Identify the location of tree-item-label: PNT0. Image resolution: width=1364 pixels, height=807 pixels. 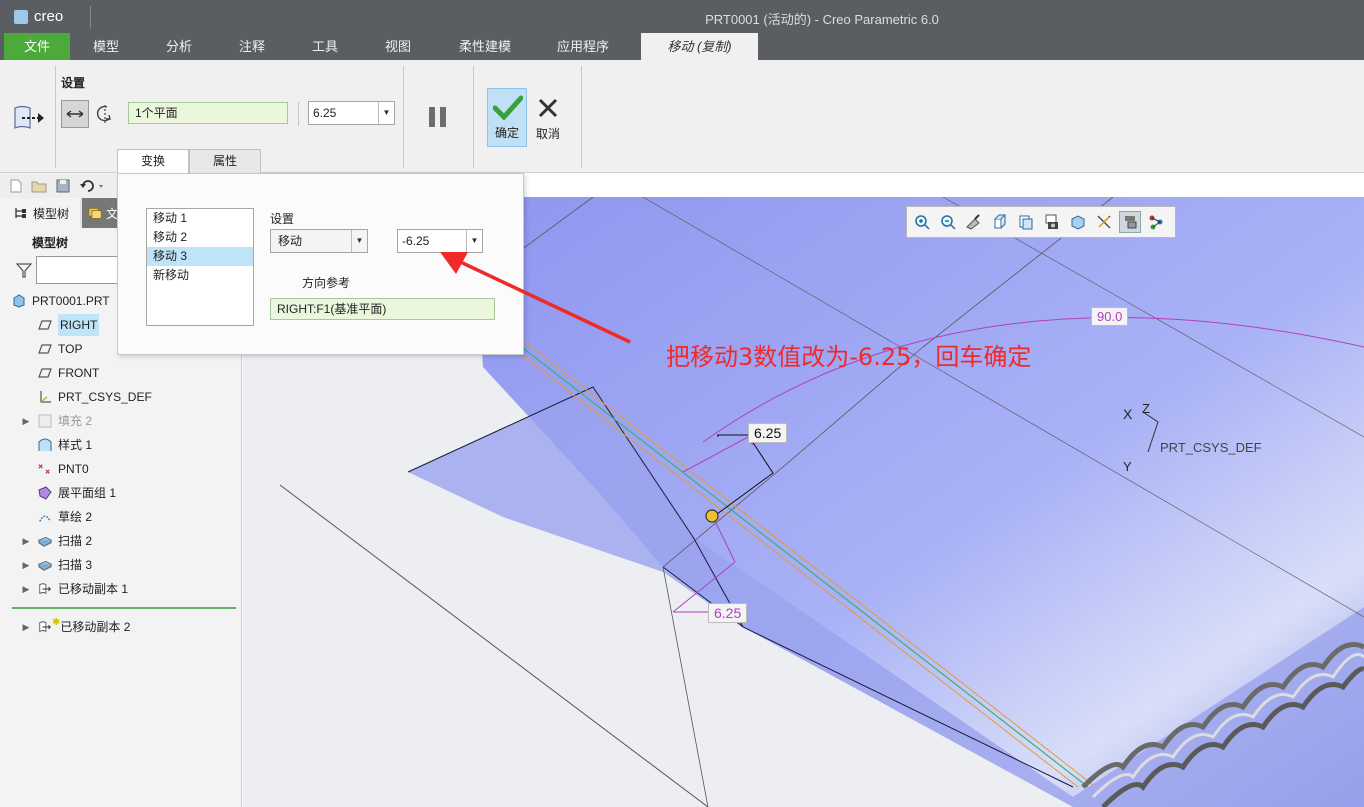
(73, 469).